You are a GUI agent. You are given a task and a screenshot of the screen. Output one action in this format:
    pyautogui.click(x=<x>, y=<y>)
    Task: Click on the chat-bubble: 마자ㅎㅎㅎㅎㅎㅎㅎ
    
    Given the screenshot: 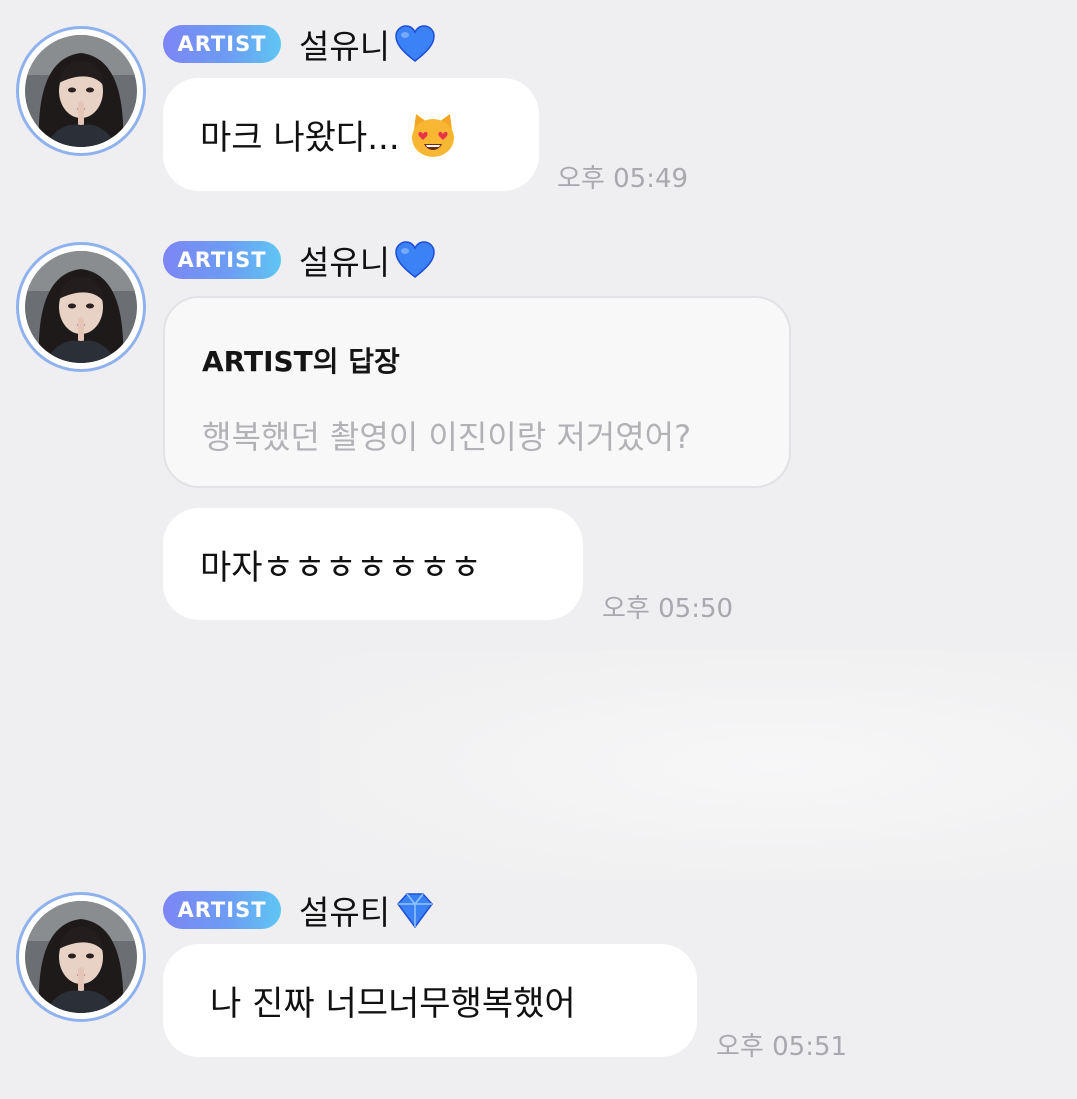 What is the action you would take?
    pyautogui.click(x=373, y=564)
    